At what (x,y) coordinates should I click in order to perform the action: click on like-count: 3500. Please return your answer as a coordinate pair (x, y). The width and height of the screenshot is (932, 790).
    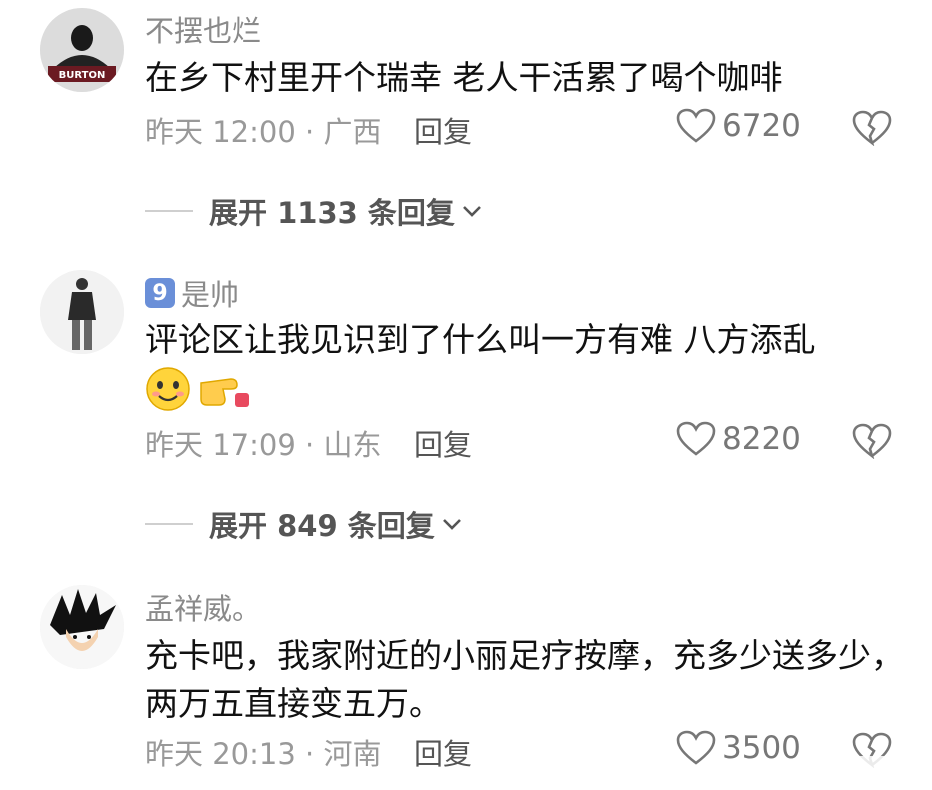
    Looking at the image, I should click on (761, 748).